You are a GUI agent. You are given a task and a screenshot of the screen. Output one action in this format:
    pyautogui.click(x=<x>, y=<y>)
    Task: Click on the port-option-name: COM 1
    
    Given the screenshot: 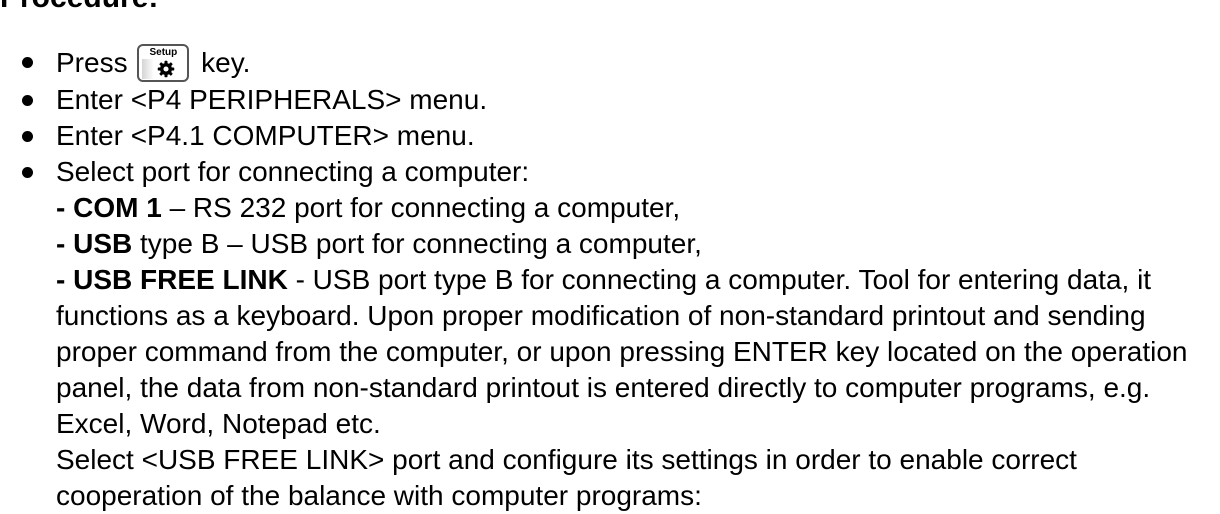 What is the action you would take?
    pyautogui.click(x=117, y=207)
    